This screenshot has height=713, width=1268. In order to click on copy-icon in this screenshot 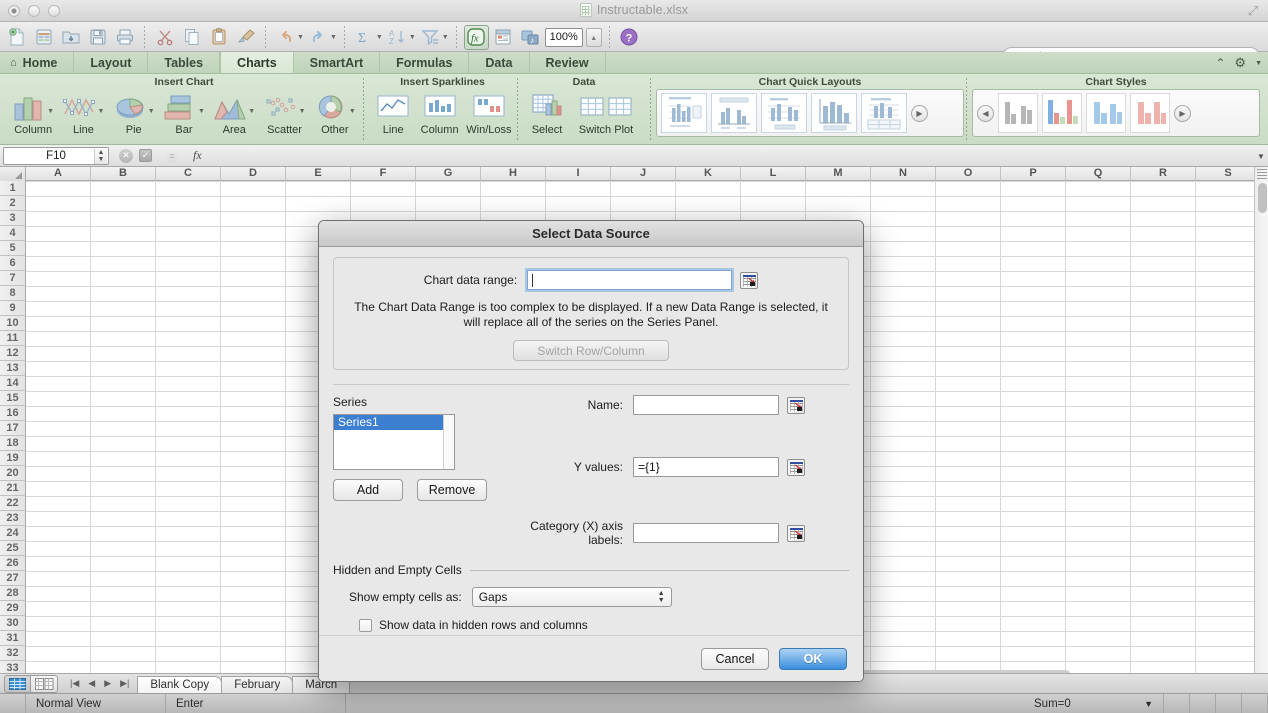, I will do `click(191, 37)`.